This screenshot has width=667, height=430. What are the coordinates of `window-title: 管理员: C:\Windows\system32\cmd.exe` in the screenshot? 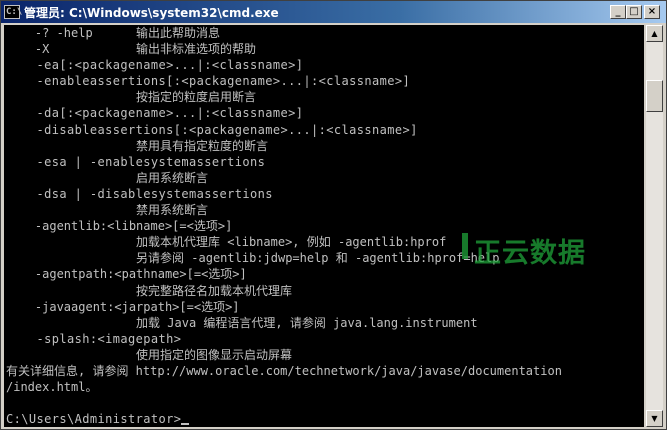 It's located at (151, 12).